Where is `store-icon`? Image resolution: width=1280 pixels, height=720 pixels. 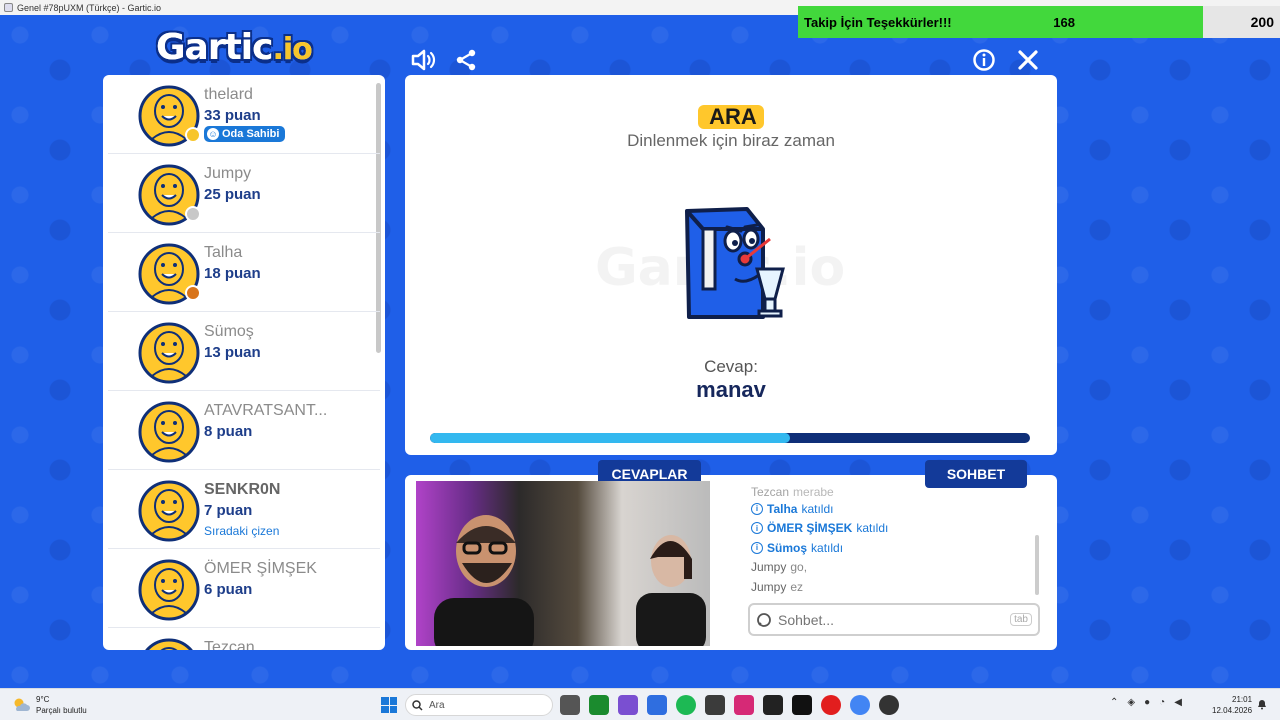 store-icon is located at coordinates (715, 705).